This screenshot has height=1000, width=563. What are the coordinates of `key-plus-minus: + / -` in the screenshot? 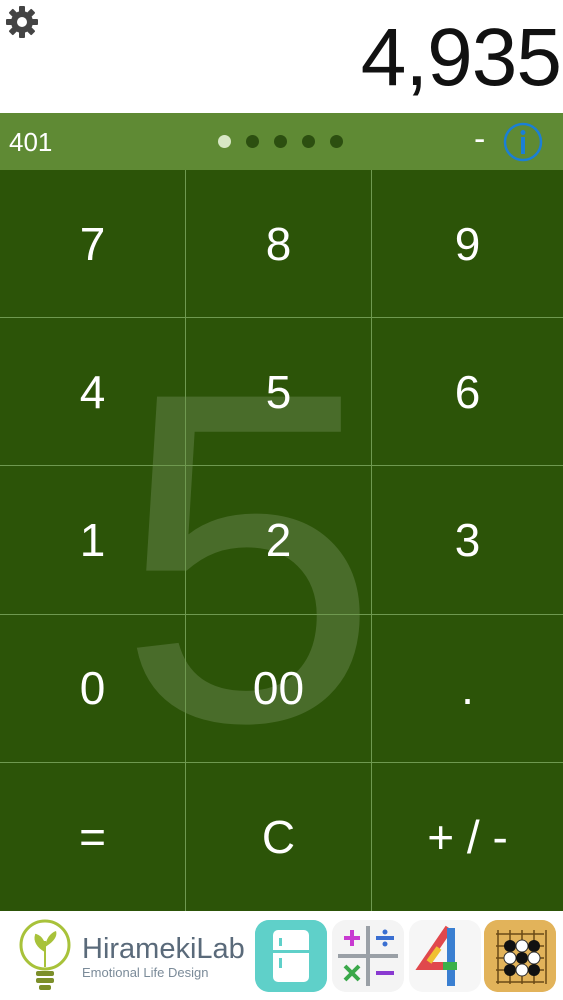 It's located at (467, 837).